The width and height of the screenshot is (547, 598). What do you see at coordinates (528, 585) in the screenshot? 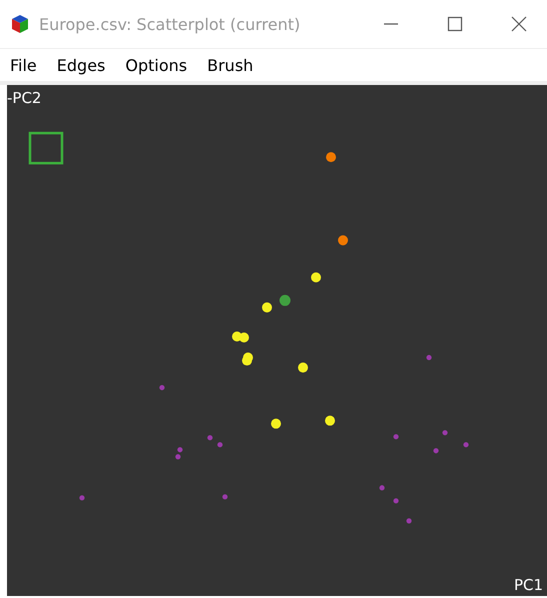
I see `x-axis-label: PC1` at bounding box center [528, 585].